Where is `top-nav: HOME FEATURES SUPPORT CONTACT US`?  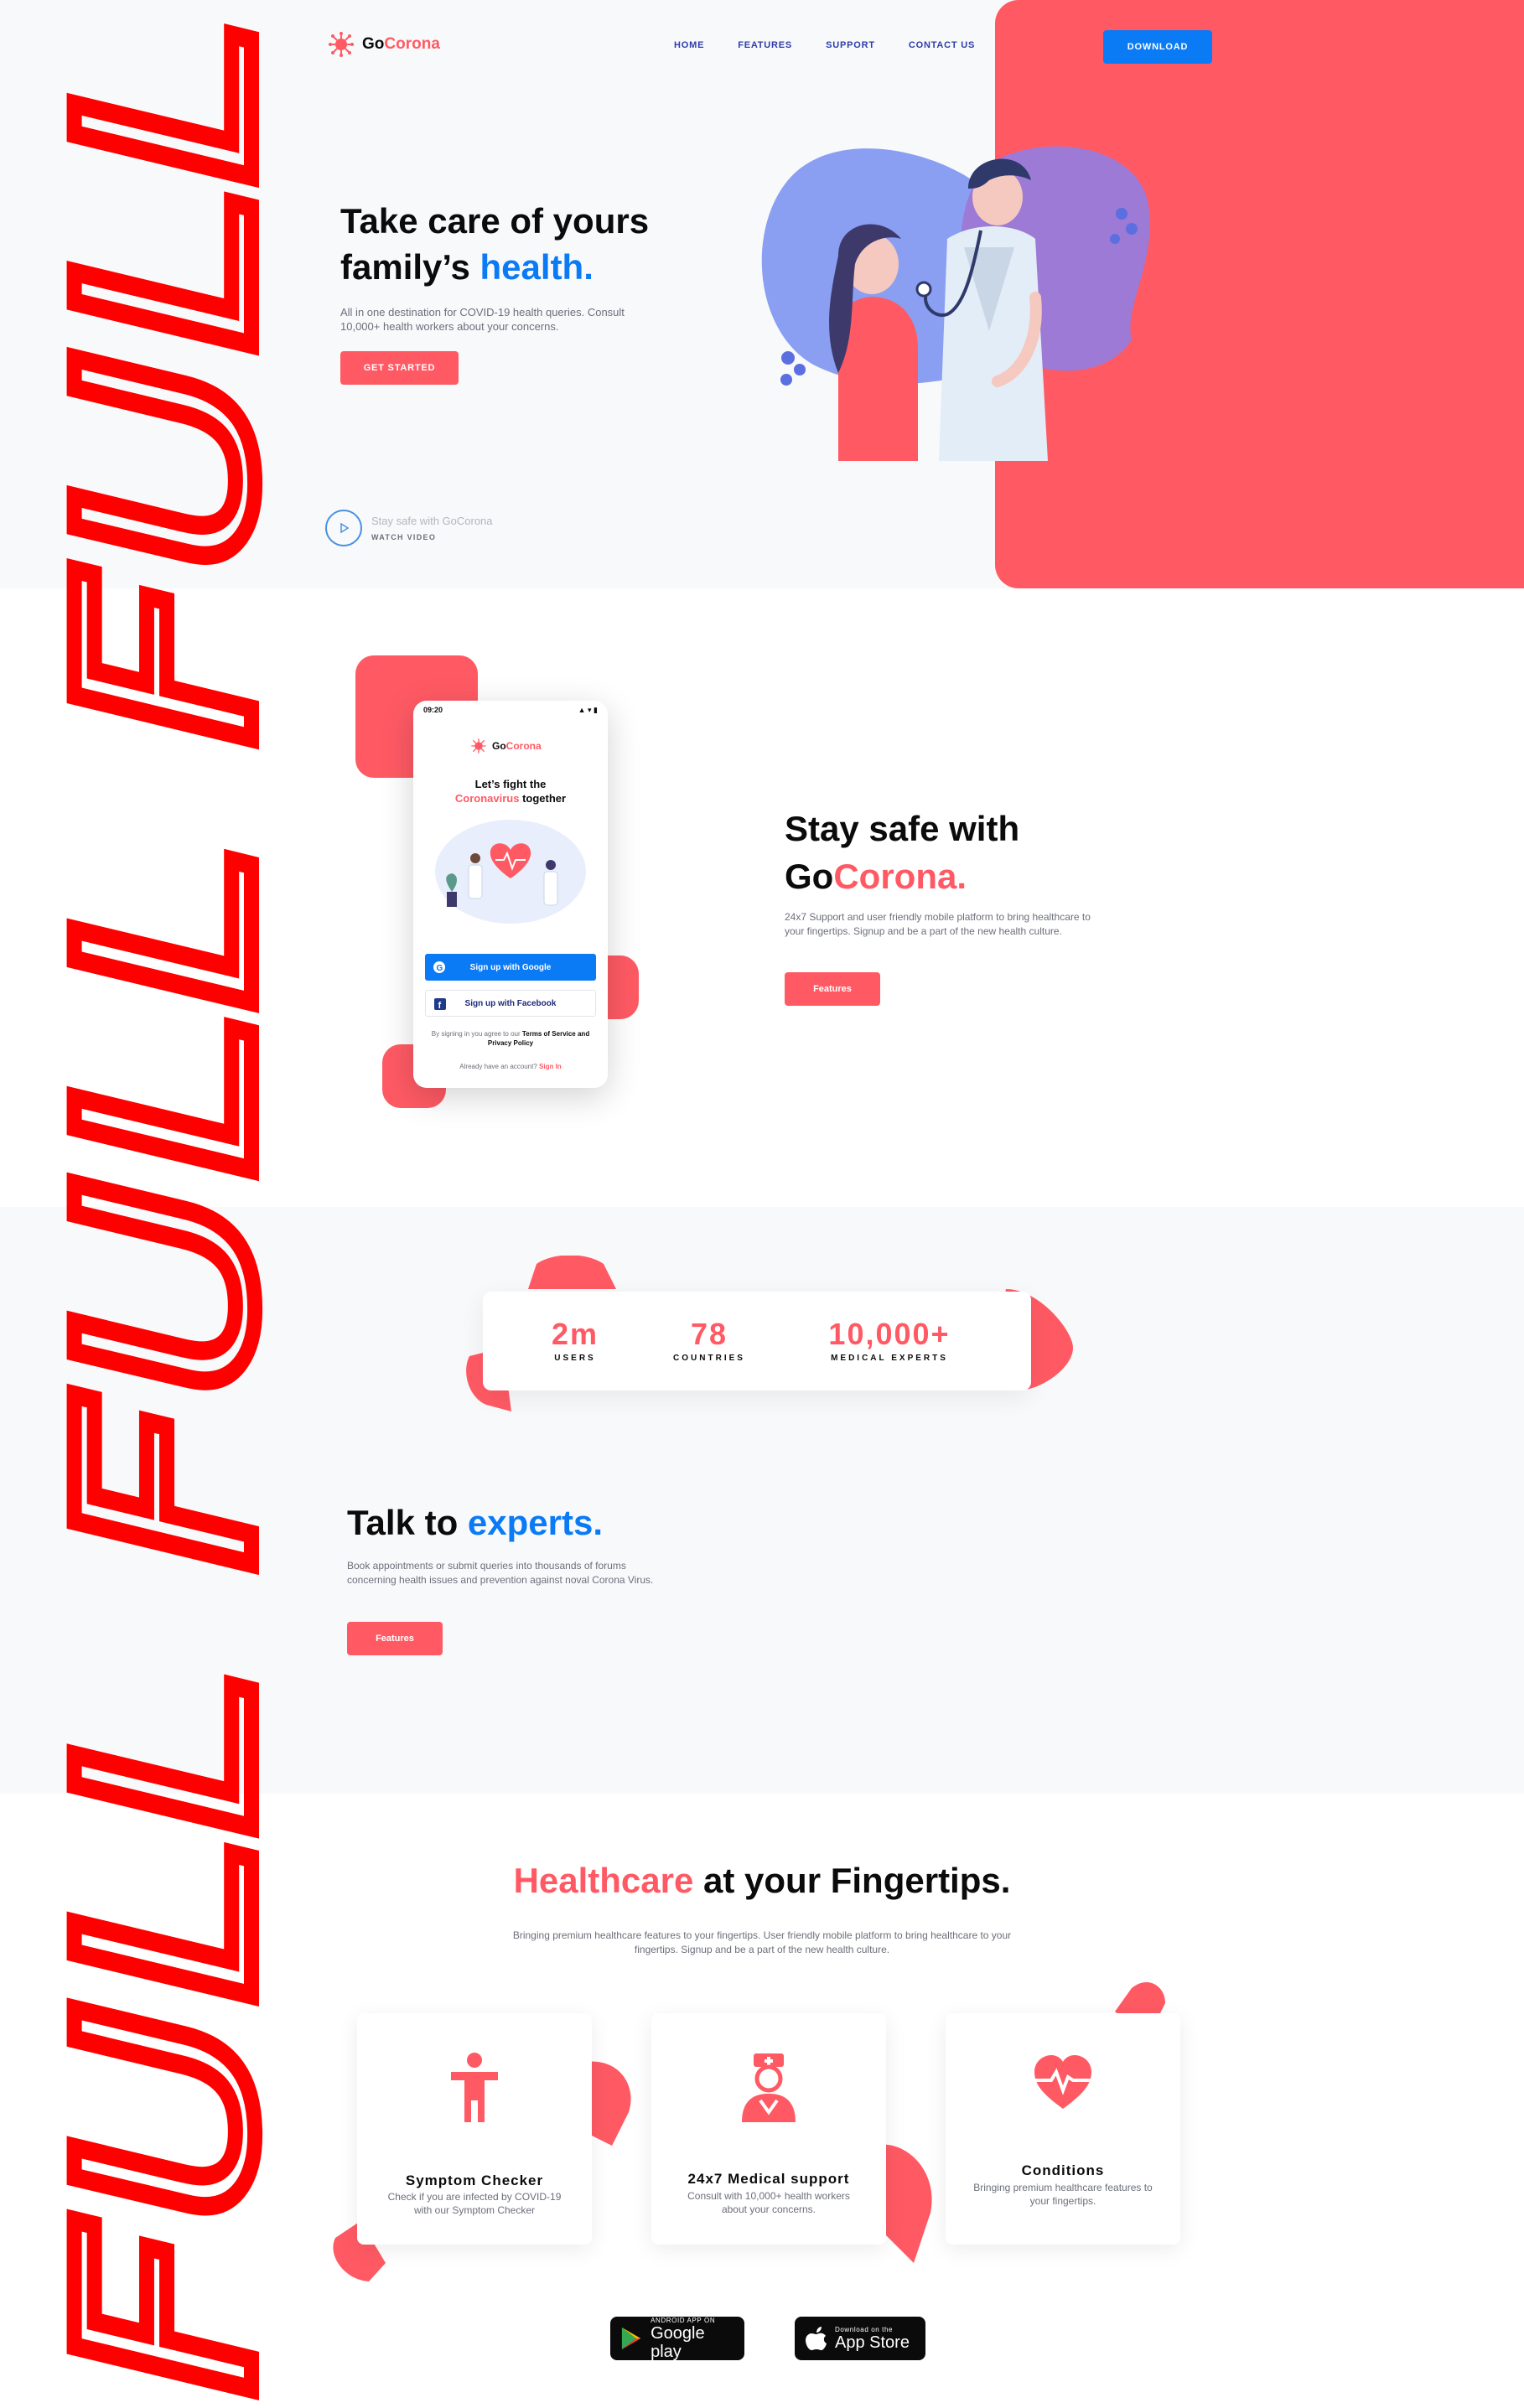
top-nav: HOME FEATURES SUPPORT CONTACT US is located at coordinates (841, 45).